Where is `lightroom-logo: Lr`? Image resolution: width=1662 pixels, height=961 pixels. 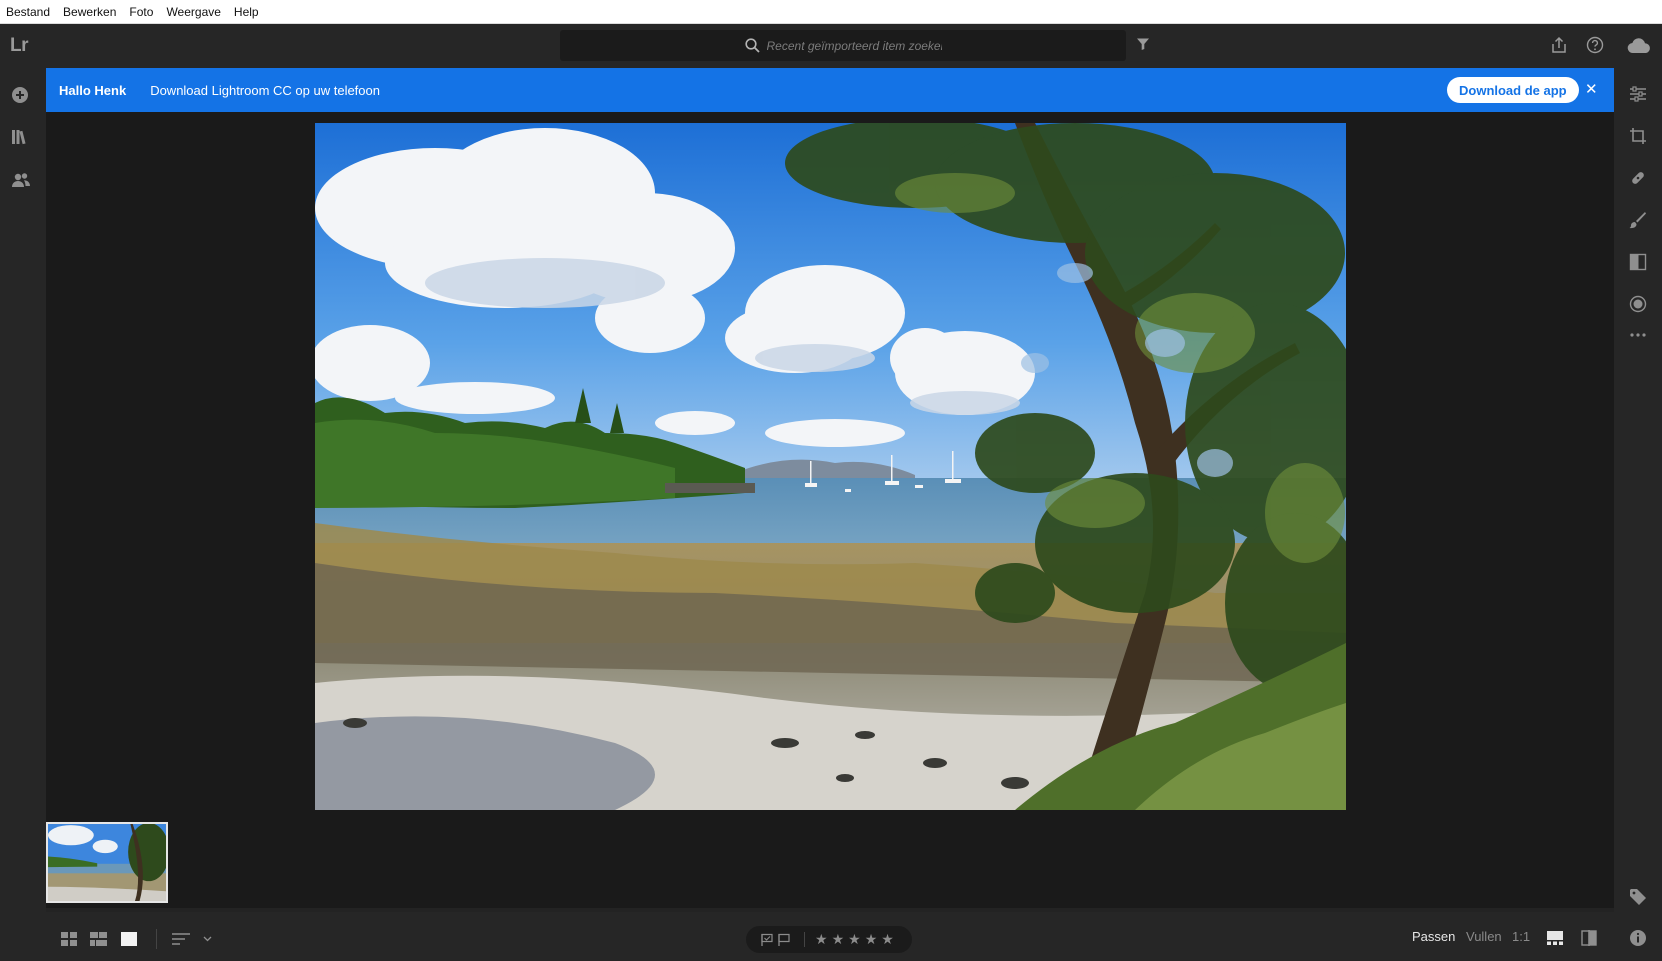 lightroom-logo: Lr is located at coordinates (19, 45).